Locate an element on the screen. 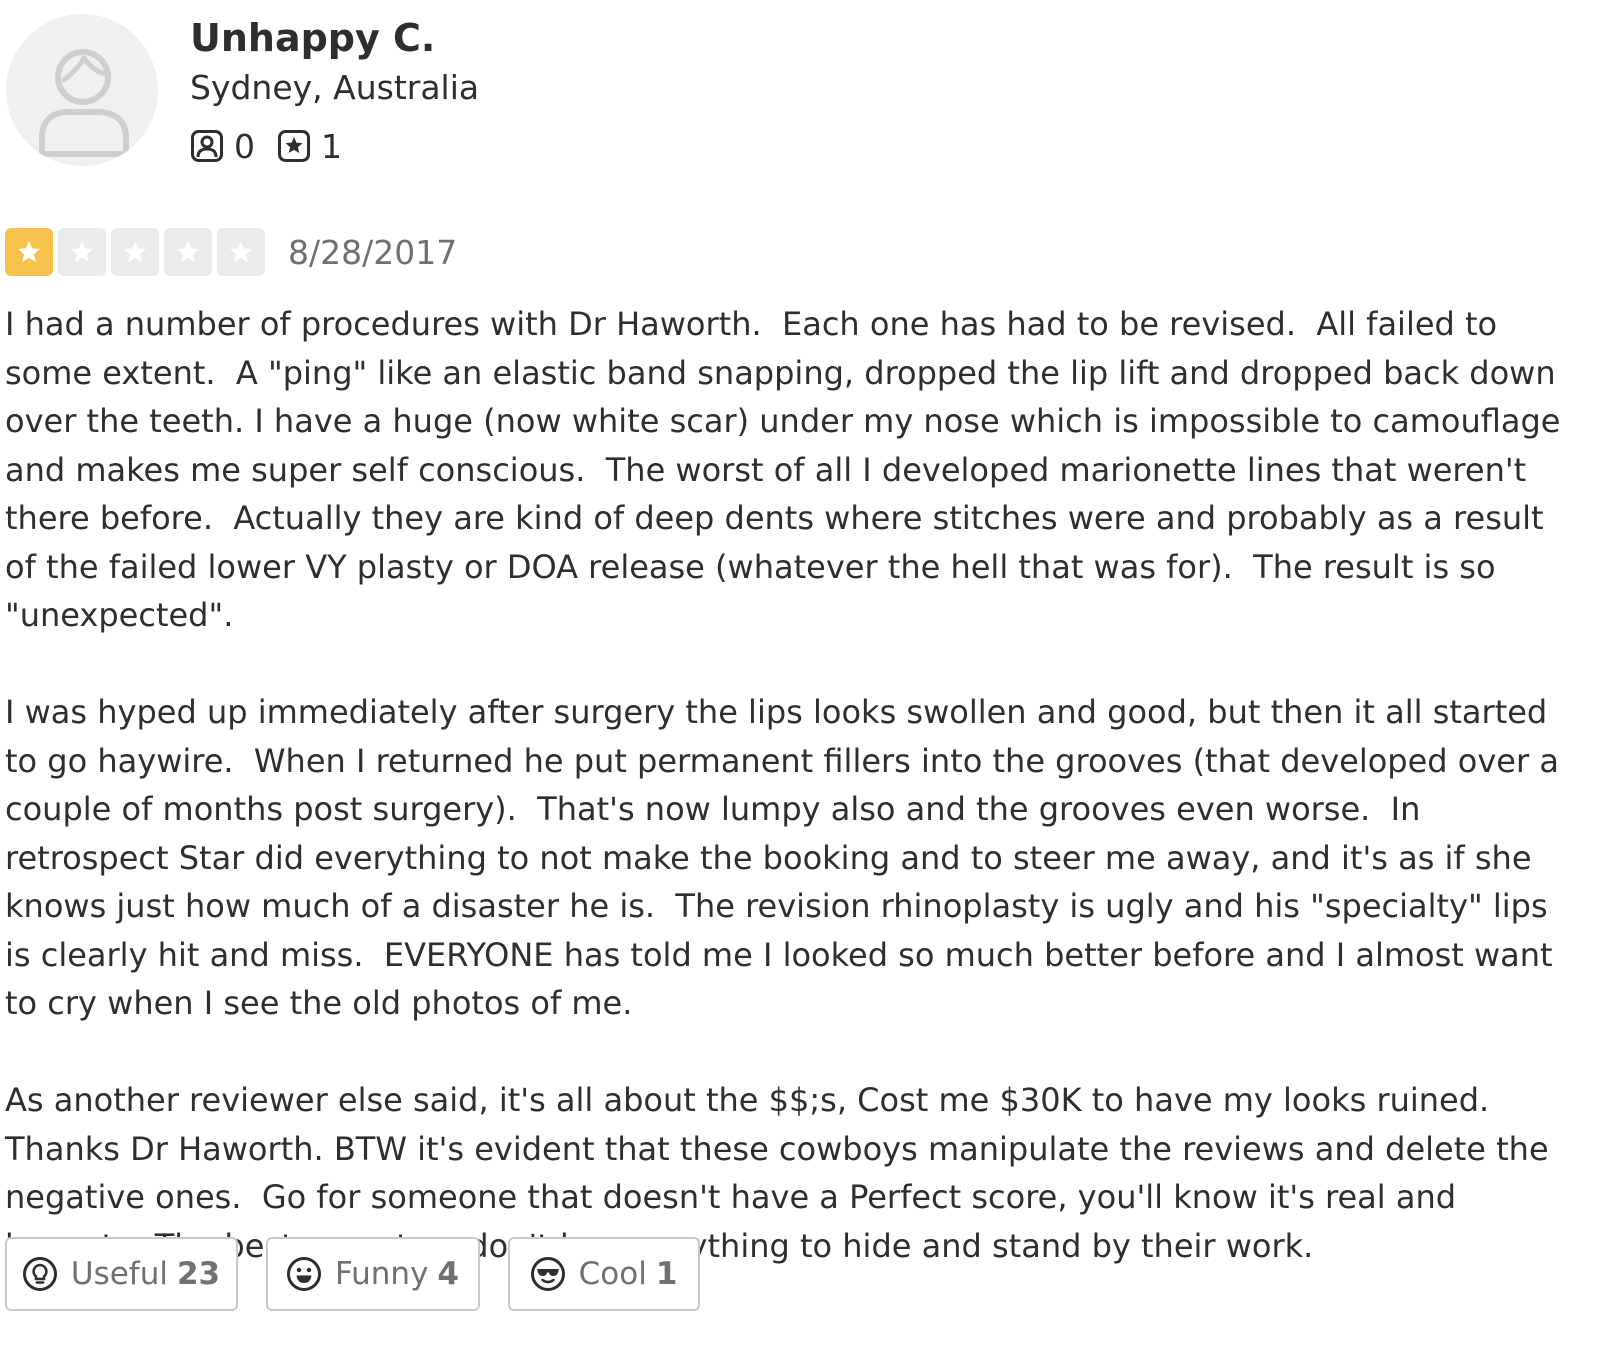 The image size is (1600, 1350). user-stats: 0 1 is located at coordinates (266, 146).